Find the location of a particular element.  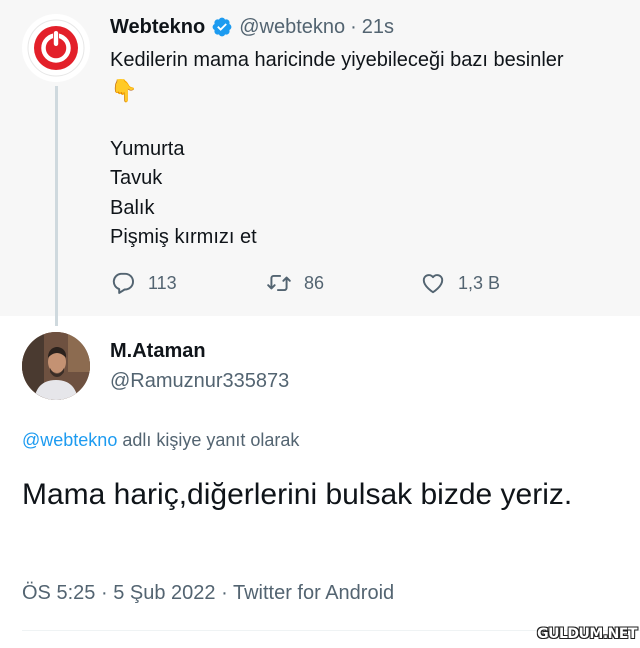

user-photo-icon is located at coordinates (56, 366).